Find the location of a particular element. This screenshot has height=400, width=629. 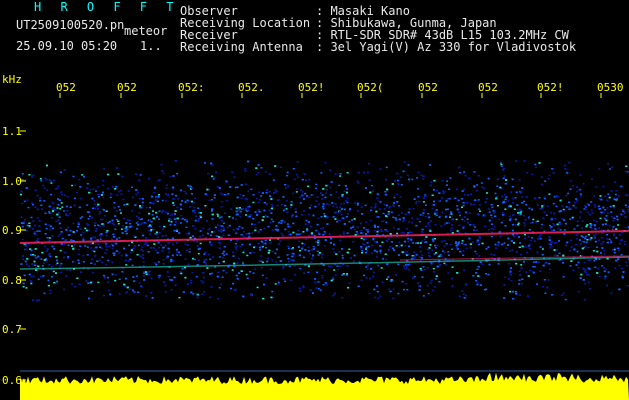

axis-unit-label: kHz is located at coordinates (12, 79).